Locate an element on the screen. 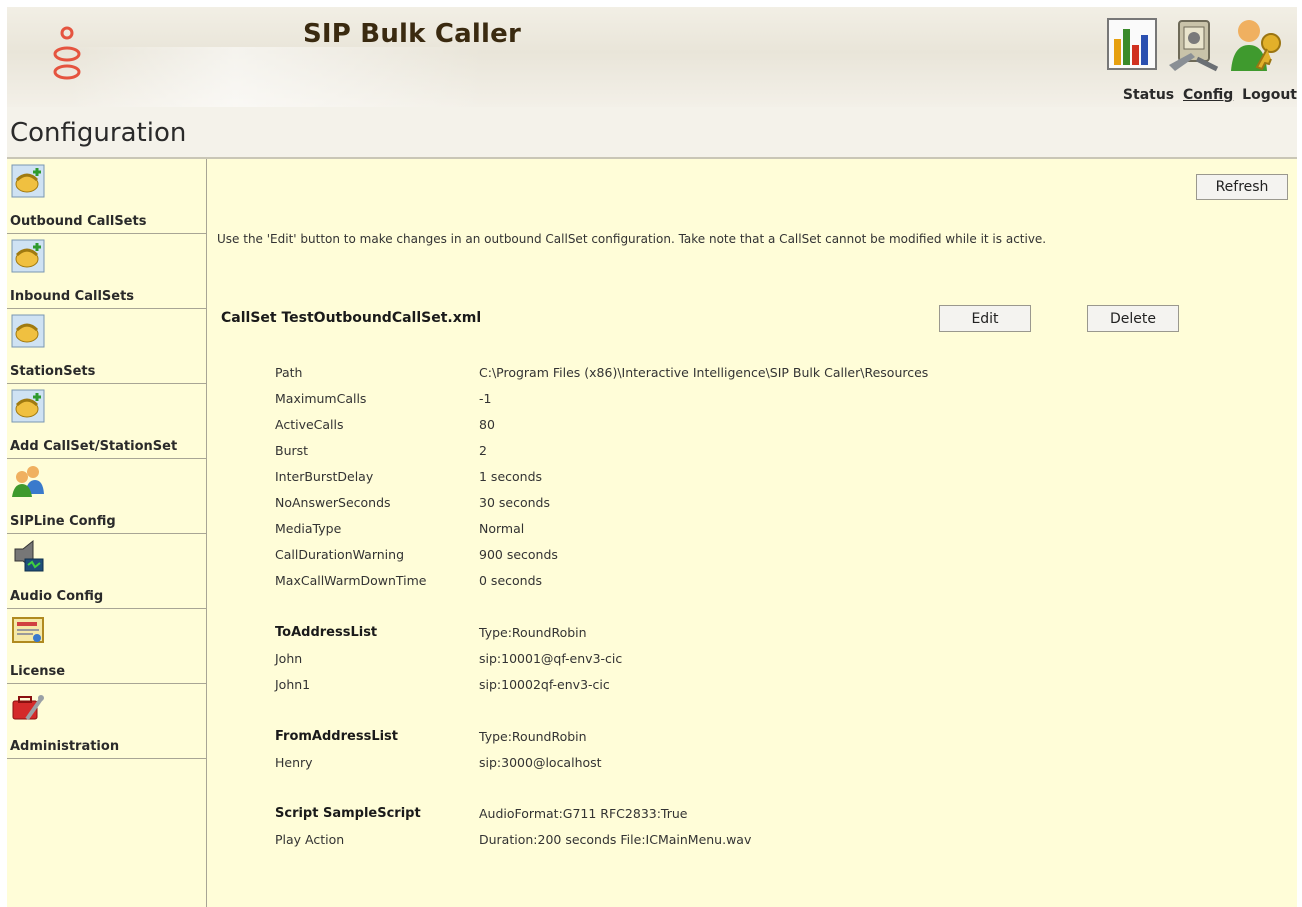 This screenshot has width=1302, height=907. to-address-type: Type:RoundRobin is located at coordinates (533, 632).